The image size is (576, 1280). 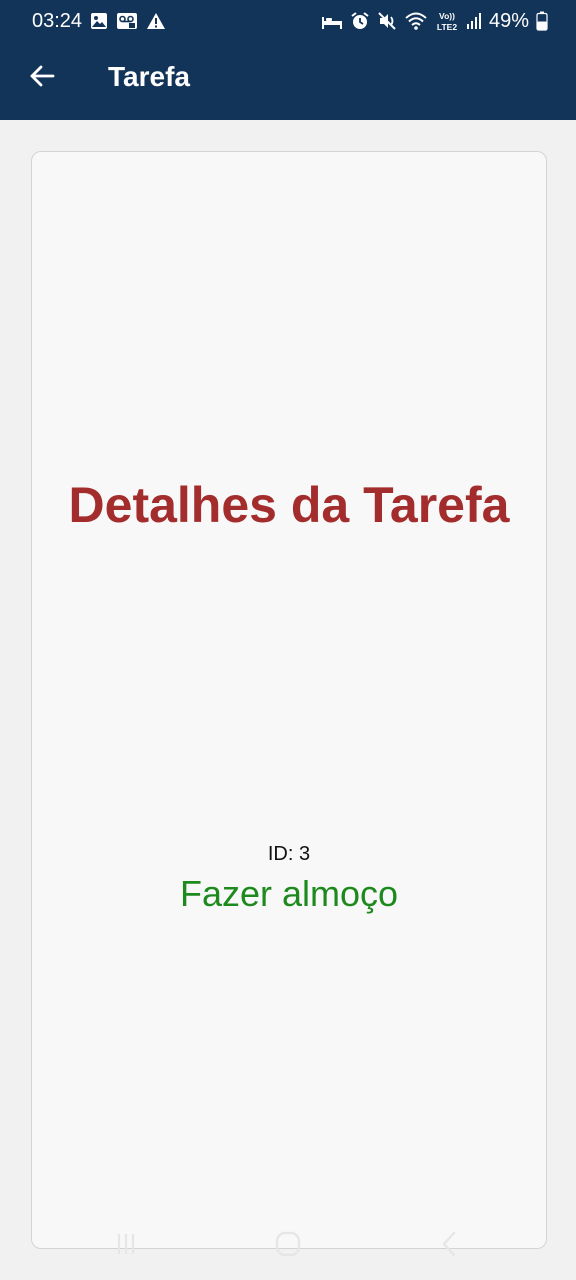 I want to click on status-right: Vo)) LTE2 49%, so click(x=434, y=21).